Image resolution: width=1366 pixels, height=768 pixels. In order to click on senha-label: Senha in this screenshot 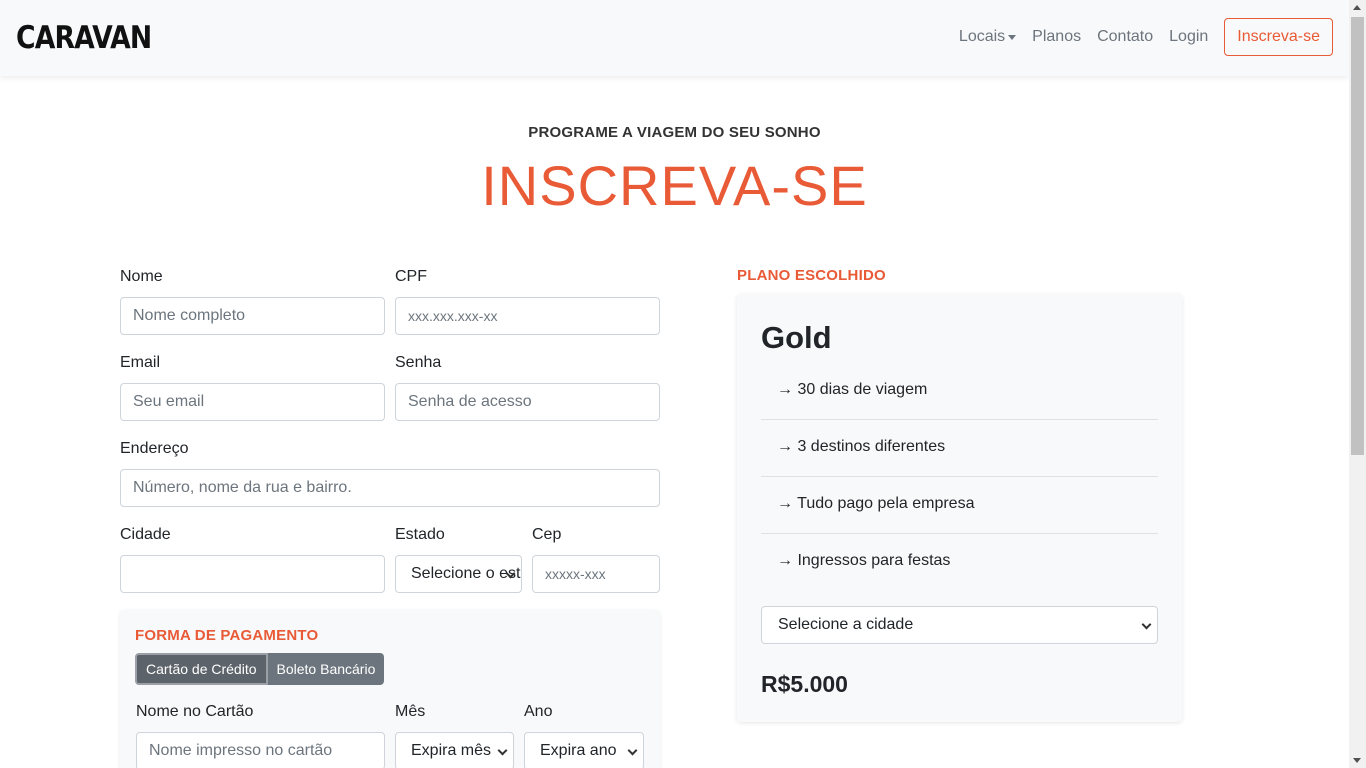, I will do `click(418, 362)`.